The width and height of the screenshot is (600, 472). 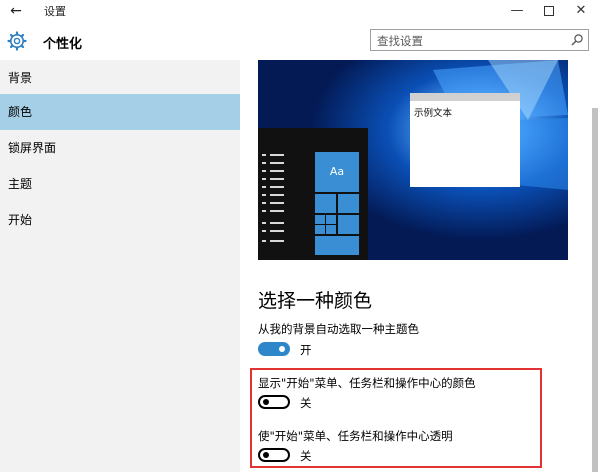 What do you see at coordinates (479, 40) in the screenshot?
I see `search-input: 查找设置` at bounding box center [479, 40].